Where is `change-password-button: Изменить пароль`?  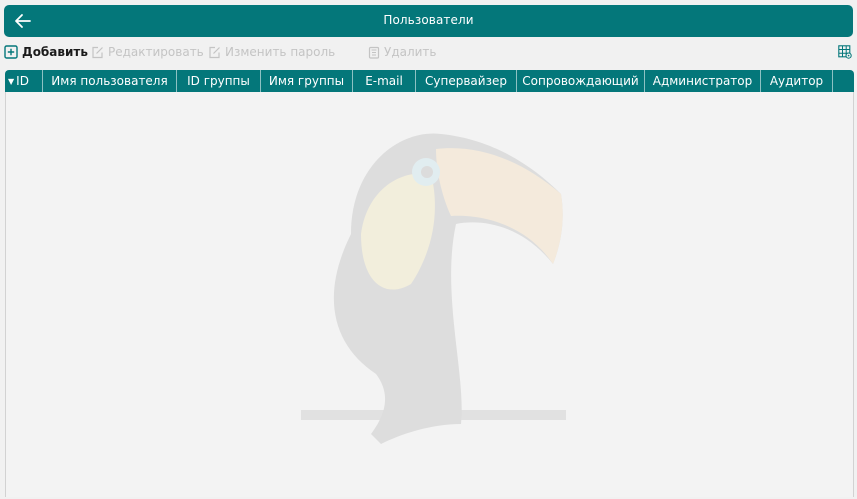
change-password-button: Изменить пароль is located at coordinates (271, 52).